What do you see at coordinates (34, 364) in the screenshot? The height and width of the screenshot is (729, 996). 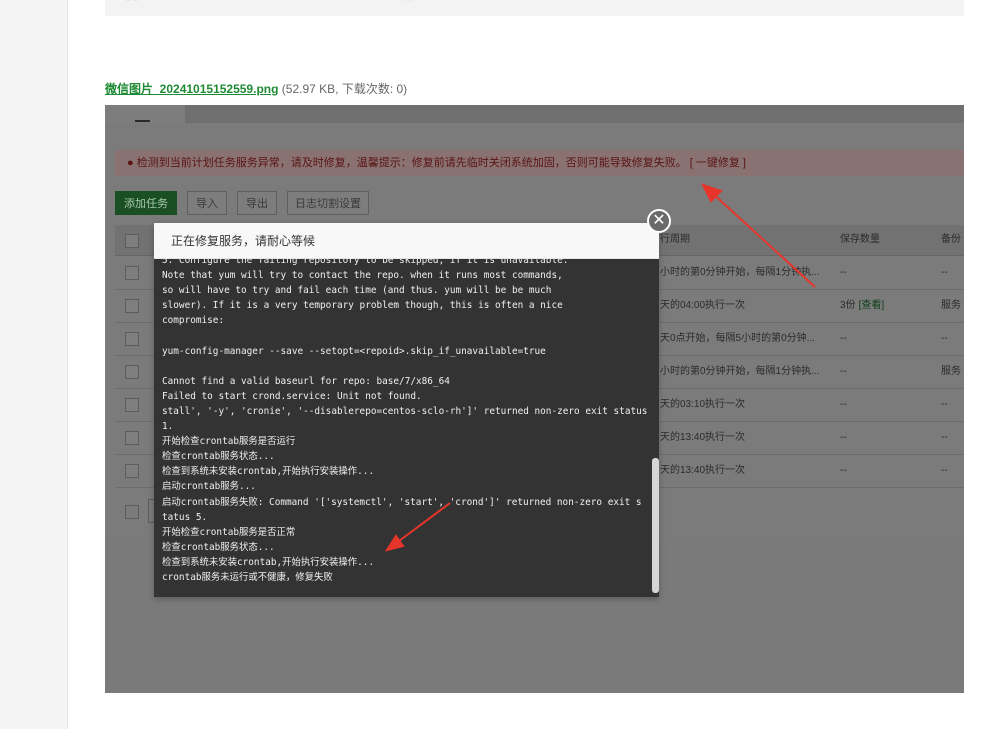 I see `left-gutter` at bounding box center [34, 364].